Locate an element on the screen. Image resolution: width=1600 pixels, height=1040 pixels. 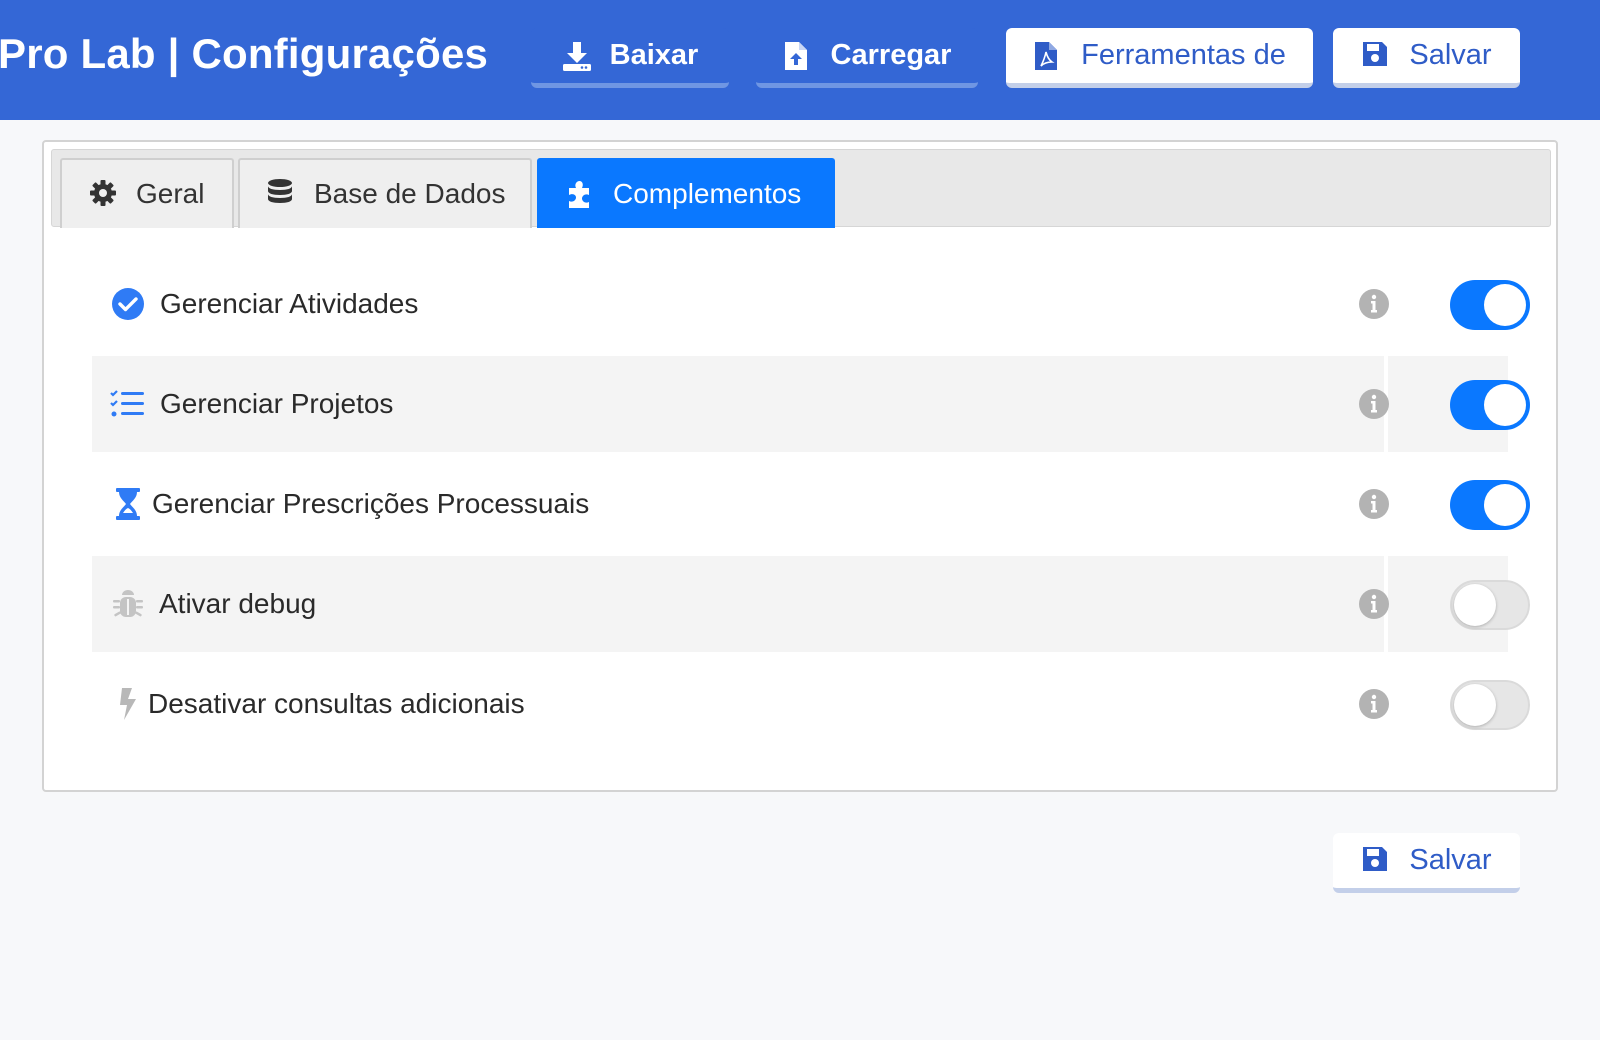
tab-bar: Geral Base de Dados Complementos is located at coordinates (801, 188).